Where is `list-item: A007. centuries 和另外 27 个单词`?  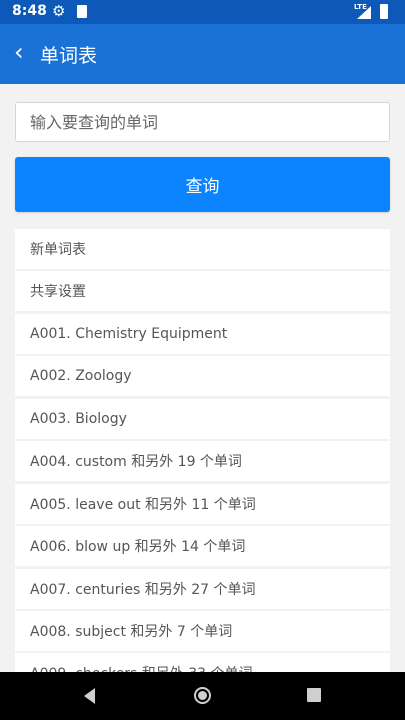 list-item: A007. centuries 和另外 27 个单词 is located at coordinates (202, 588).